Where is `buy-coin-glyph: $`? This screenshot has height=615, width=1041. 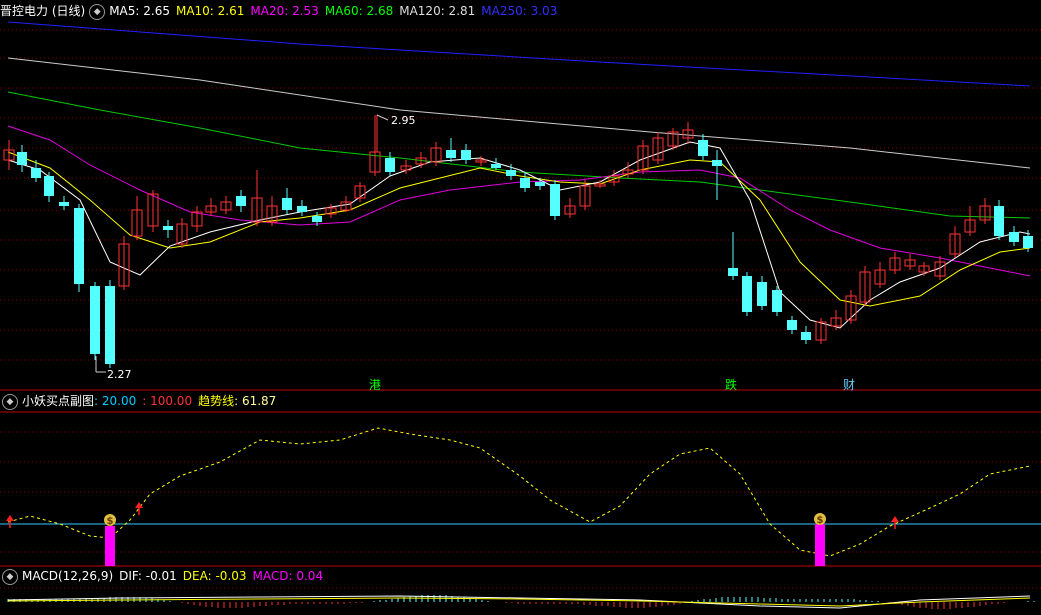
buy-coin-glyph: $ is located at coordinates (110, 521).